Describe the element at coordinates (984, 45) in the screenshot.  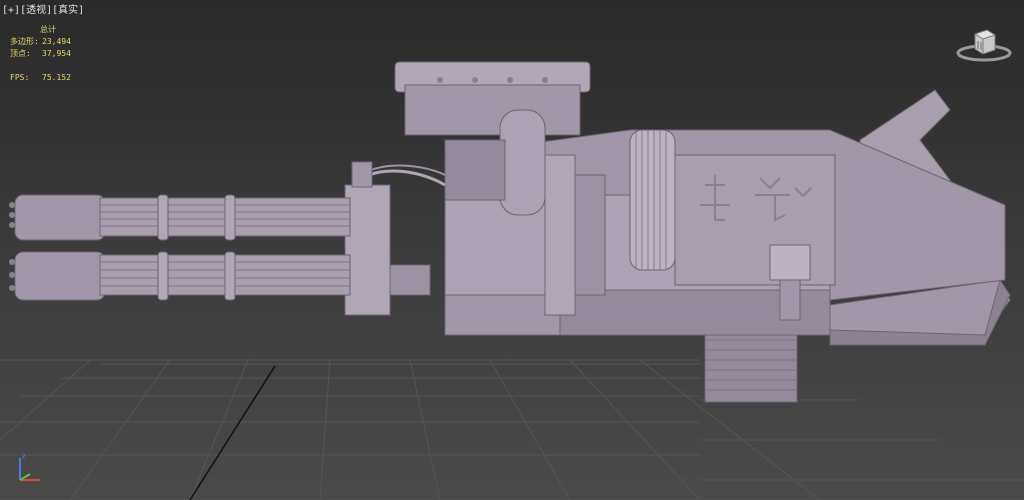
I see `viewcube-icon` at that location.